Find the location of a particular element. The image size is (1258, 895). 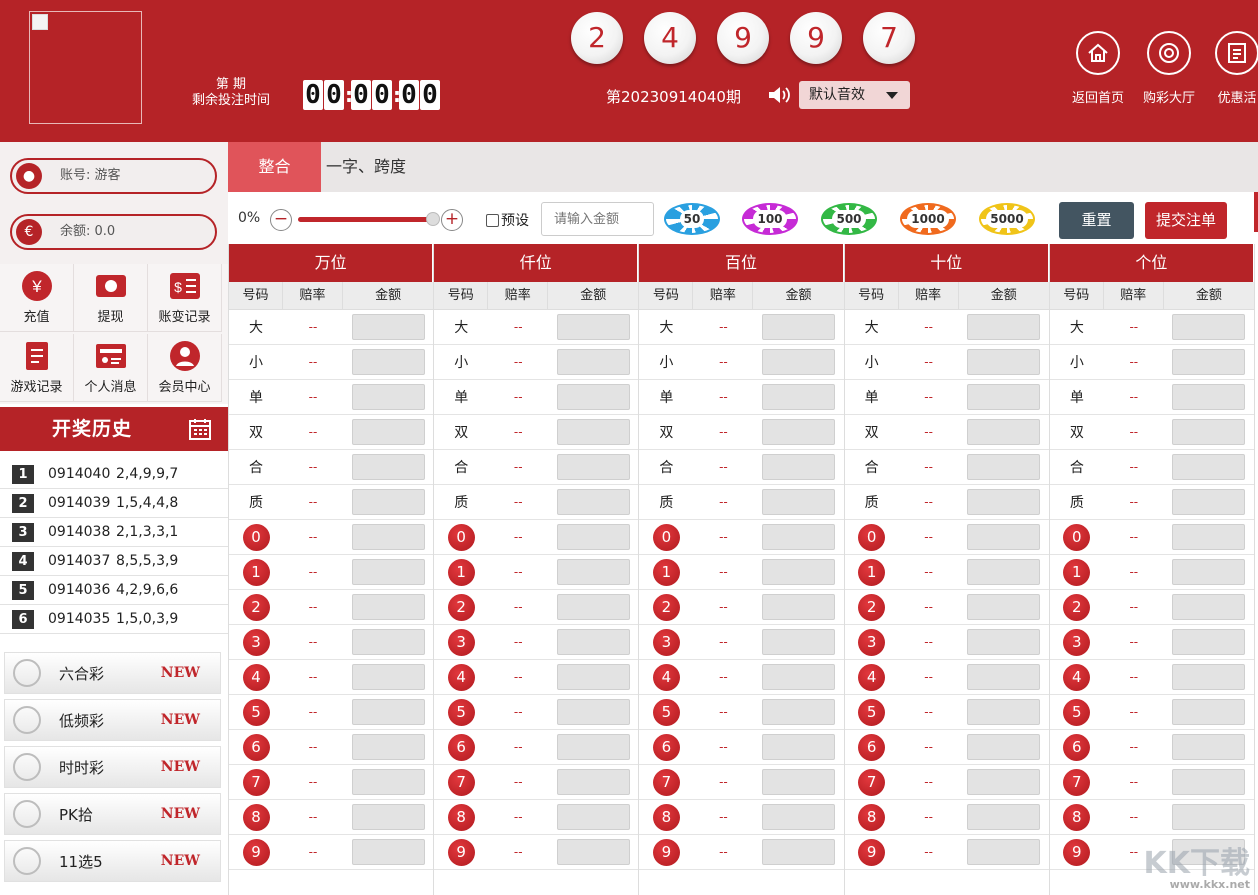

site-logo is located at coordinates (85, 67).